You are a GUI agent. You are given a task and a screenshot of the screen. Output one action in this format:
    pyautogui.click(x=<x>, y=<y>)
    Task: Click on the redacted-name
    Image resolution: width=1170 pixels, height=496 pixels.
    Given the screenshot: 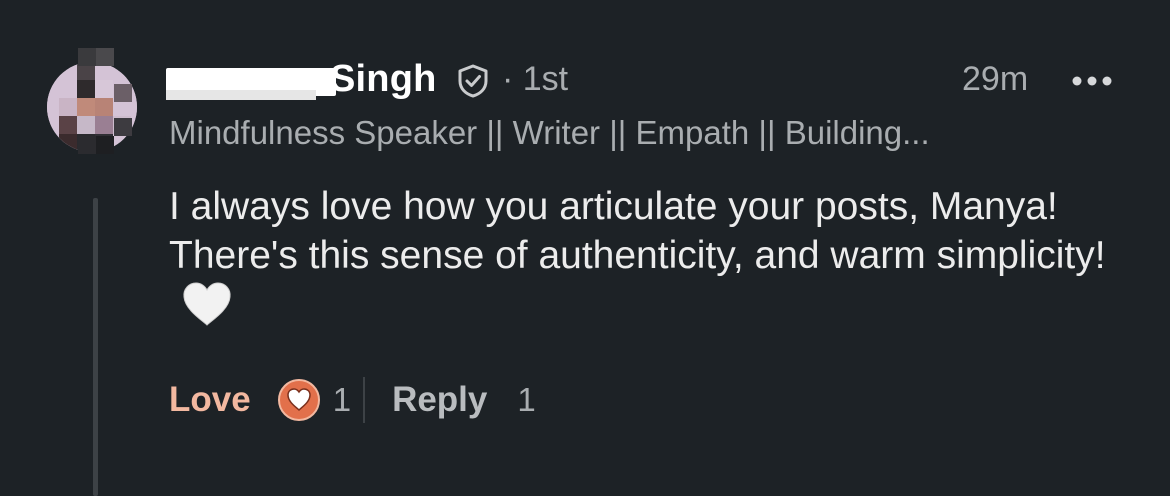 What is the action you would take?
    pyautogui.click(x=251, y=84)
    